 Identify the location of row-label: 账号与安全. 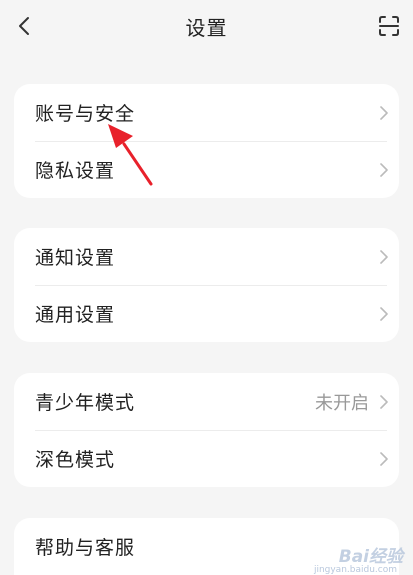
(85, 114).